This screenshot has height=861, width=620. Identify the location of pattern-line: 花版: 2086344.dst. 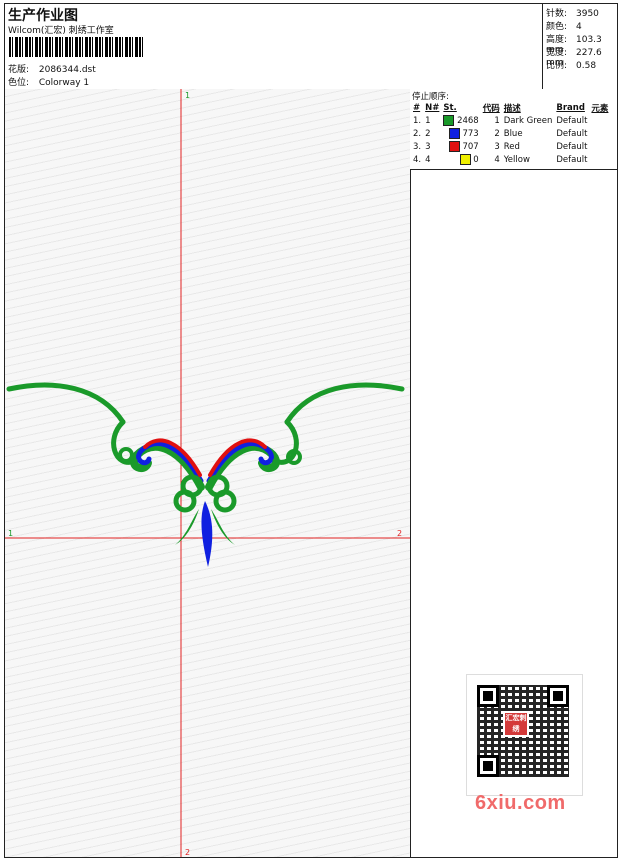
(52, 68).